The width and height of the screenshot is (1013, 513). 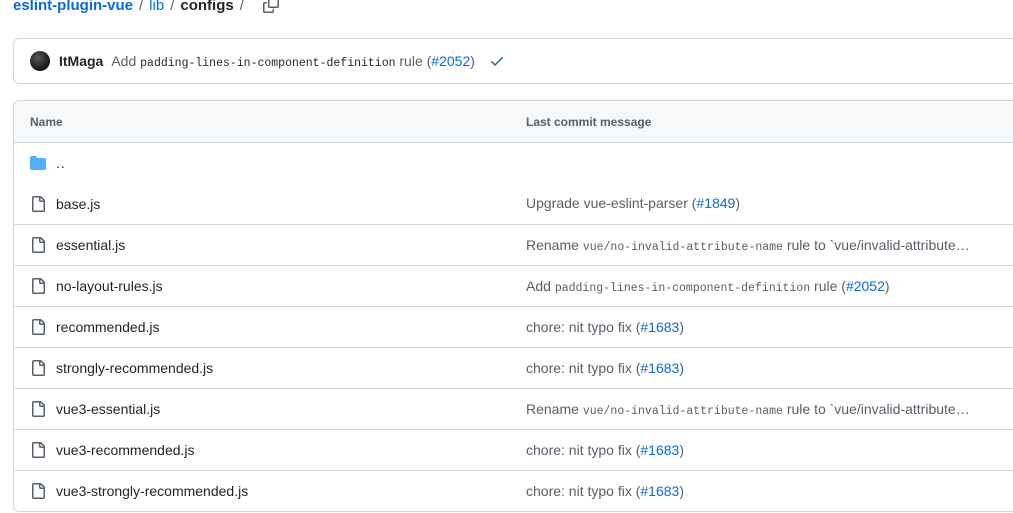 What do you see at coordinates (450, 61) in the screenshot?
I see `commit-pr-link: #2052` at bounding box center [450, 61].